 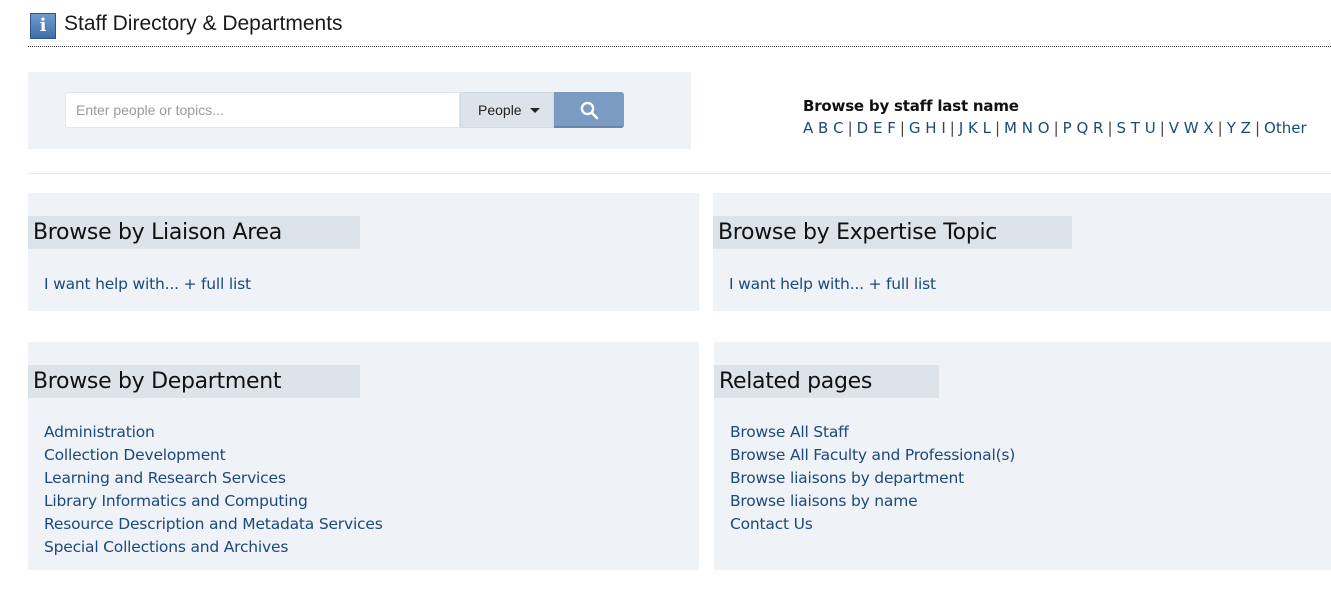 I want to click on search-panel: People, so click(x=359, y=110).